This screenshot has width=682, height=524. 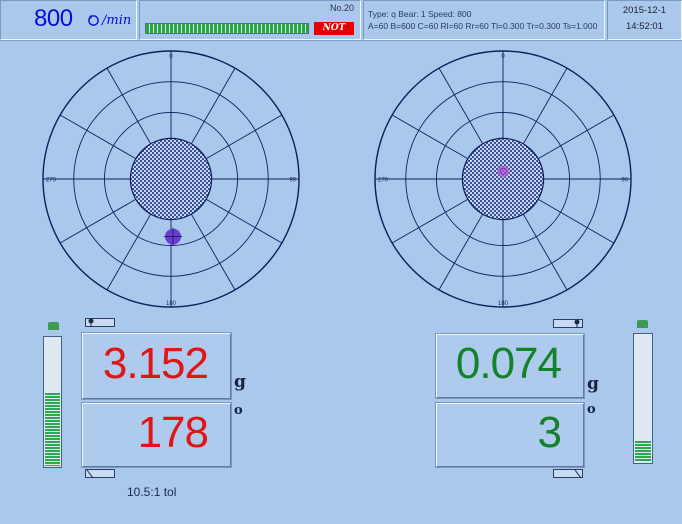 What do you see at coordinates (240, 382) in the screenshot?
I see `left-amount-unit: g` at bounding box center [240, 382].